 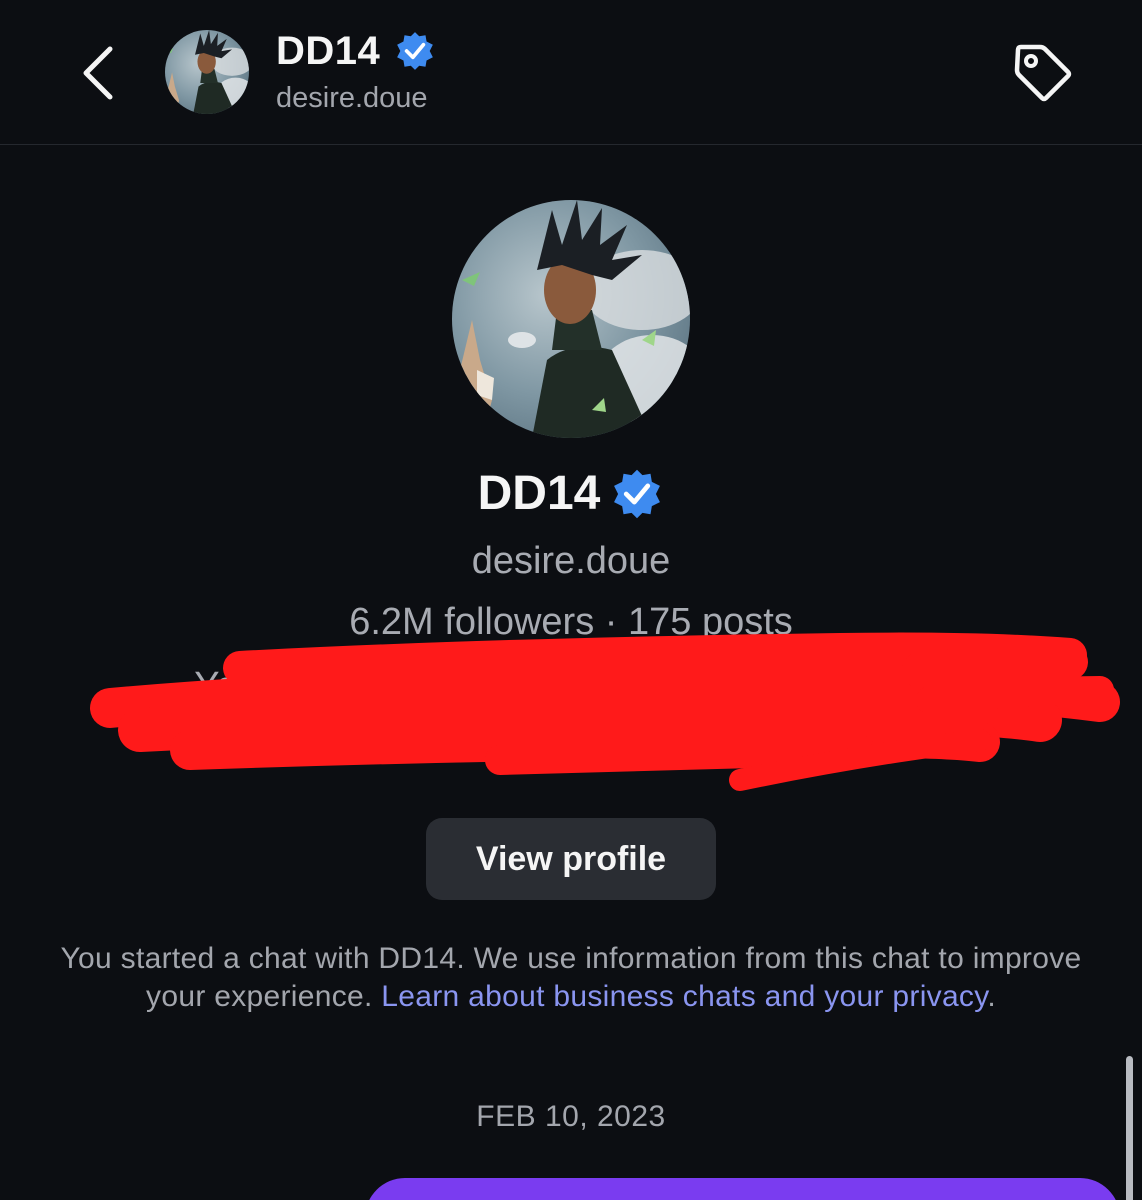 What do you see at coordinates (1129, 1128) in the screenshot?
I see `scrollbar` at bounding box center [1129, 1128].